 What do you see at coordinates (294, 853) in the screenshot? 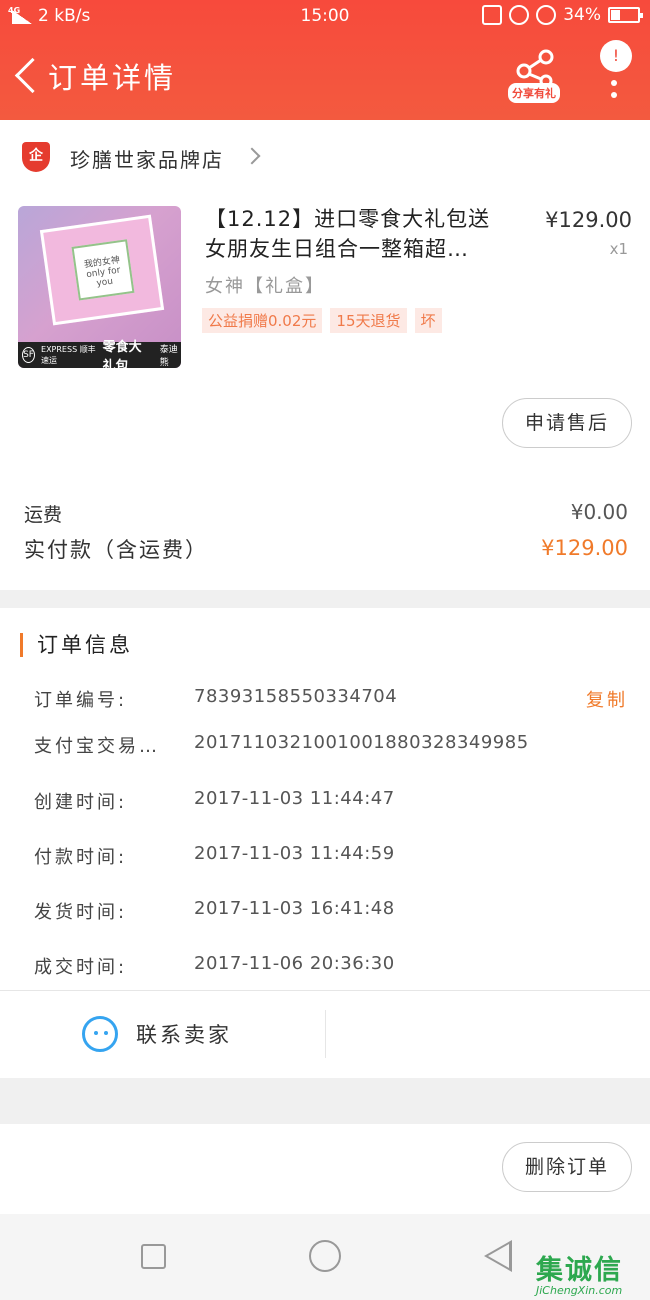
I see `row-value: 2017-11-03 11:44:59` at bounding box center [294, 853].